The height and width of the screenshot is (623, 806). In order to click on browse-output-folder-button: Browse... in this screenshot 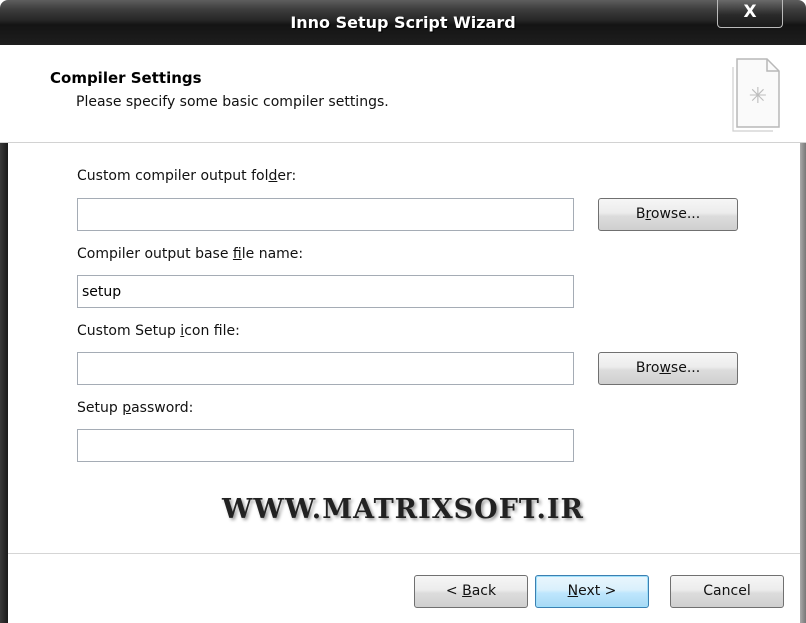, I will do `click(668, 214)`.